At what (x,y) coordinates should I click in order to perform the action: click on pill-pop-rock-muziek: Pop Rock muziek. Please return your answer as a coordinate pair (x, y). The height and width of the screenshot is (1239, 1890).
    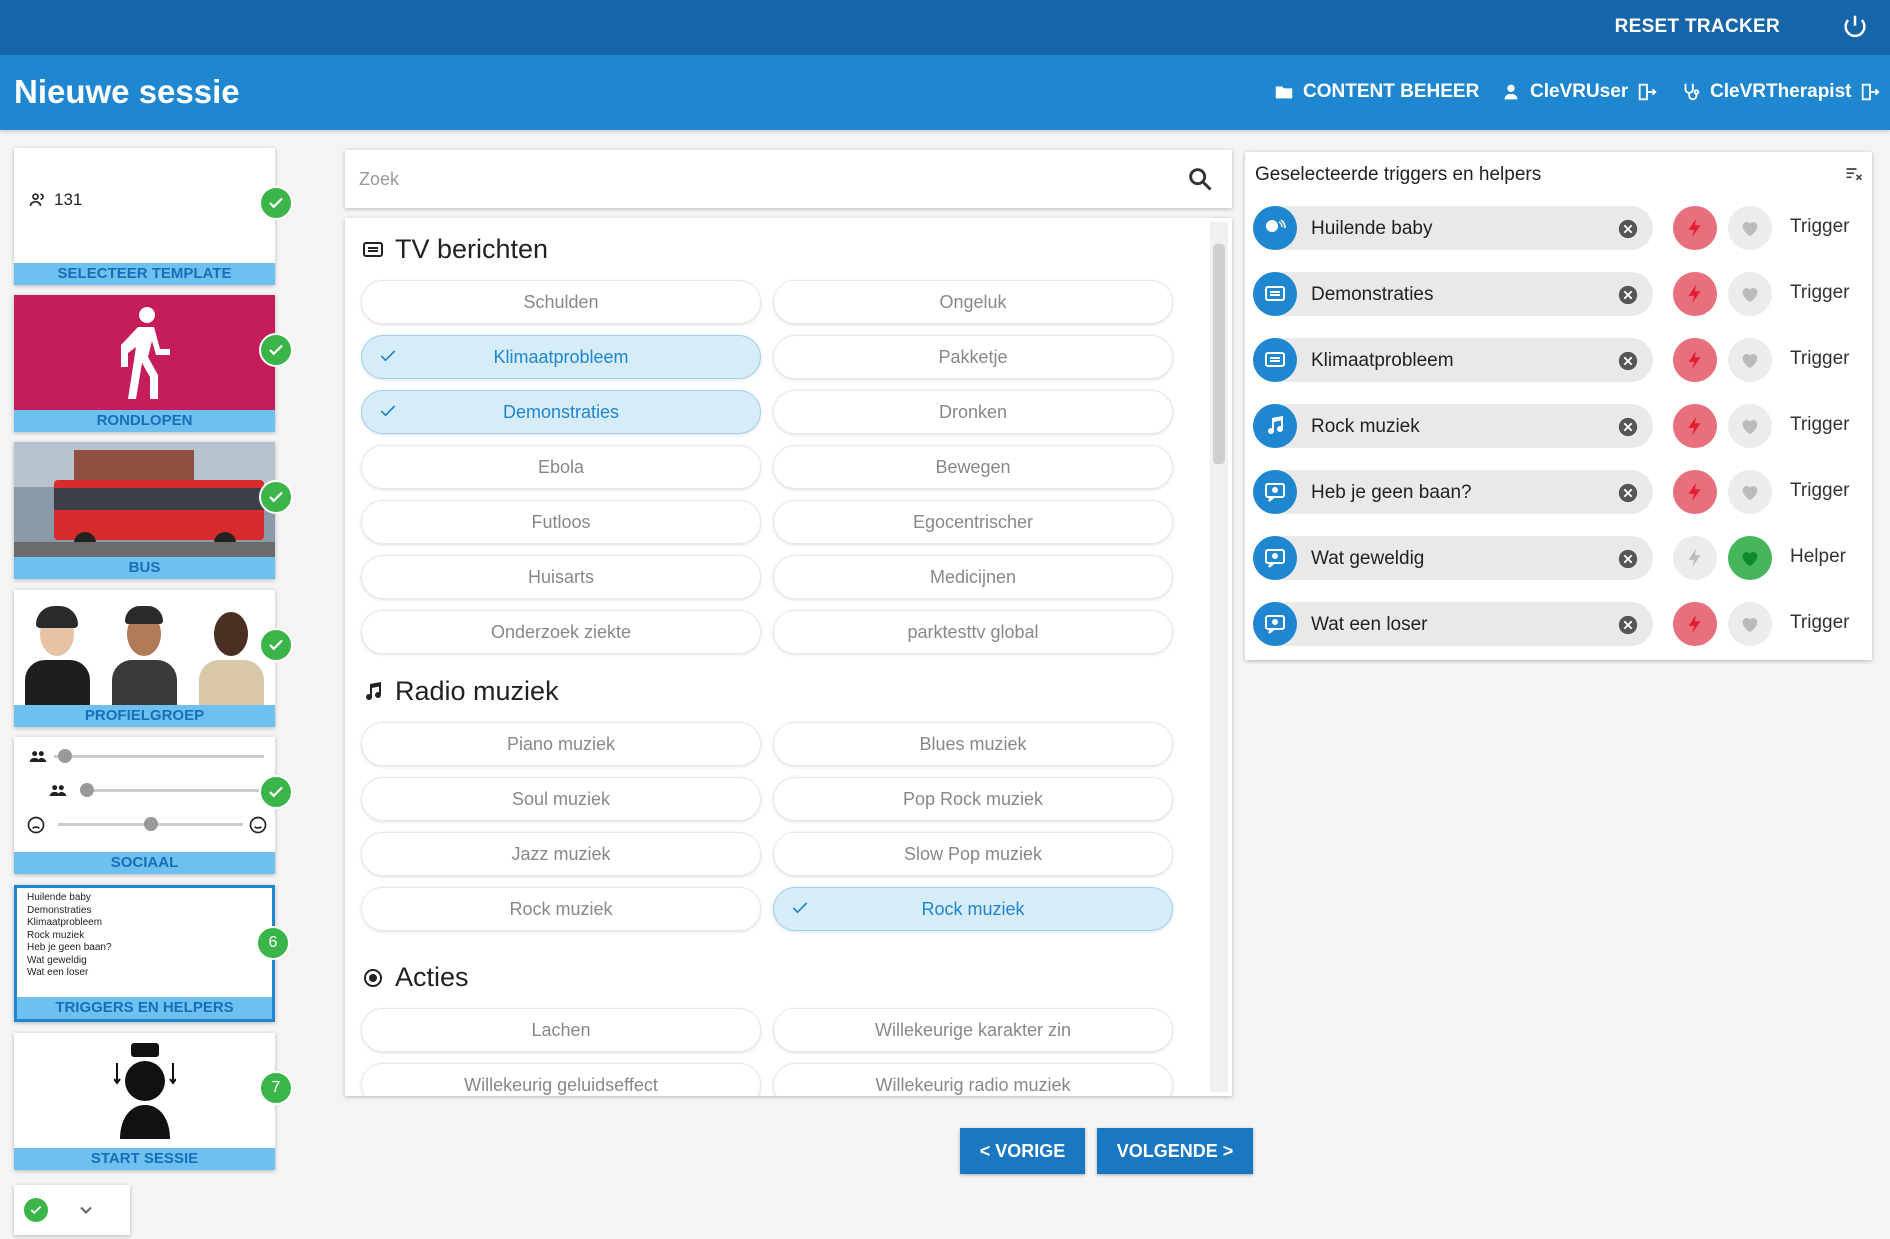
    Looking at the image, I should click on (973, 799).